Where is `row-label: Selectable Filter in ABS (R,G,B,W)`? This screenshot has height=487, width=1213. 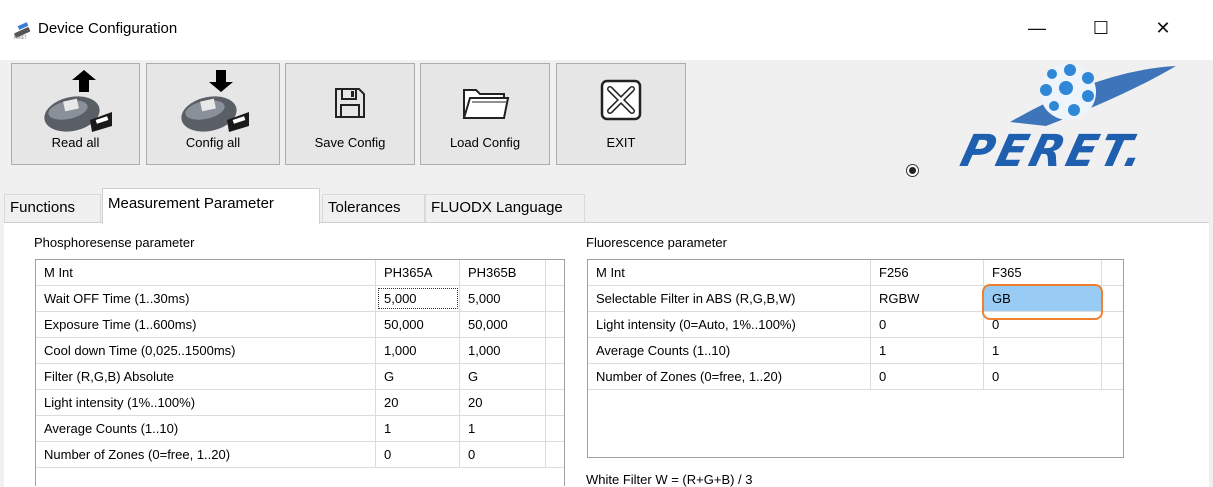 row-label: Selectable Filter in ABS (R,G,B,W) is located at coordinates (729, 298).